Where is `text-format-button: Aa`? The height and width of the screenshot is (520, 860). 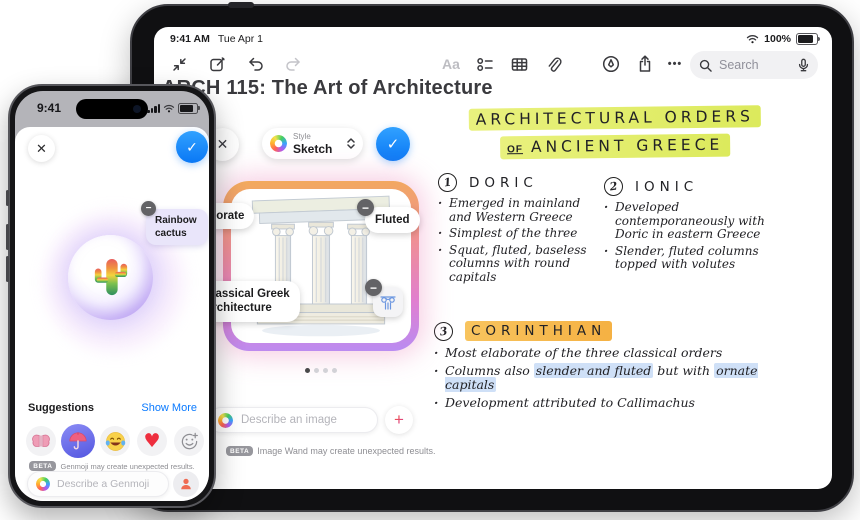 text-format-button: Aa is located at coordinates (451, 64).